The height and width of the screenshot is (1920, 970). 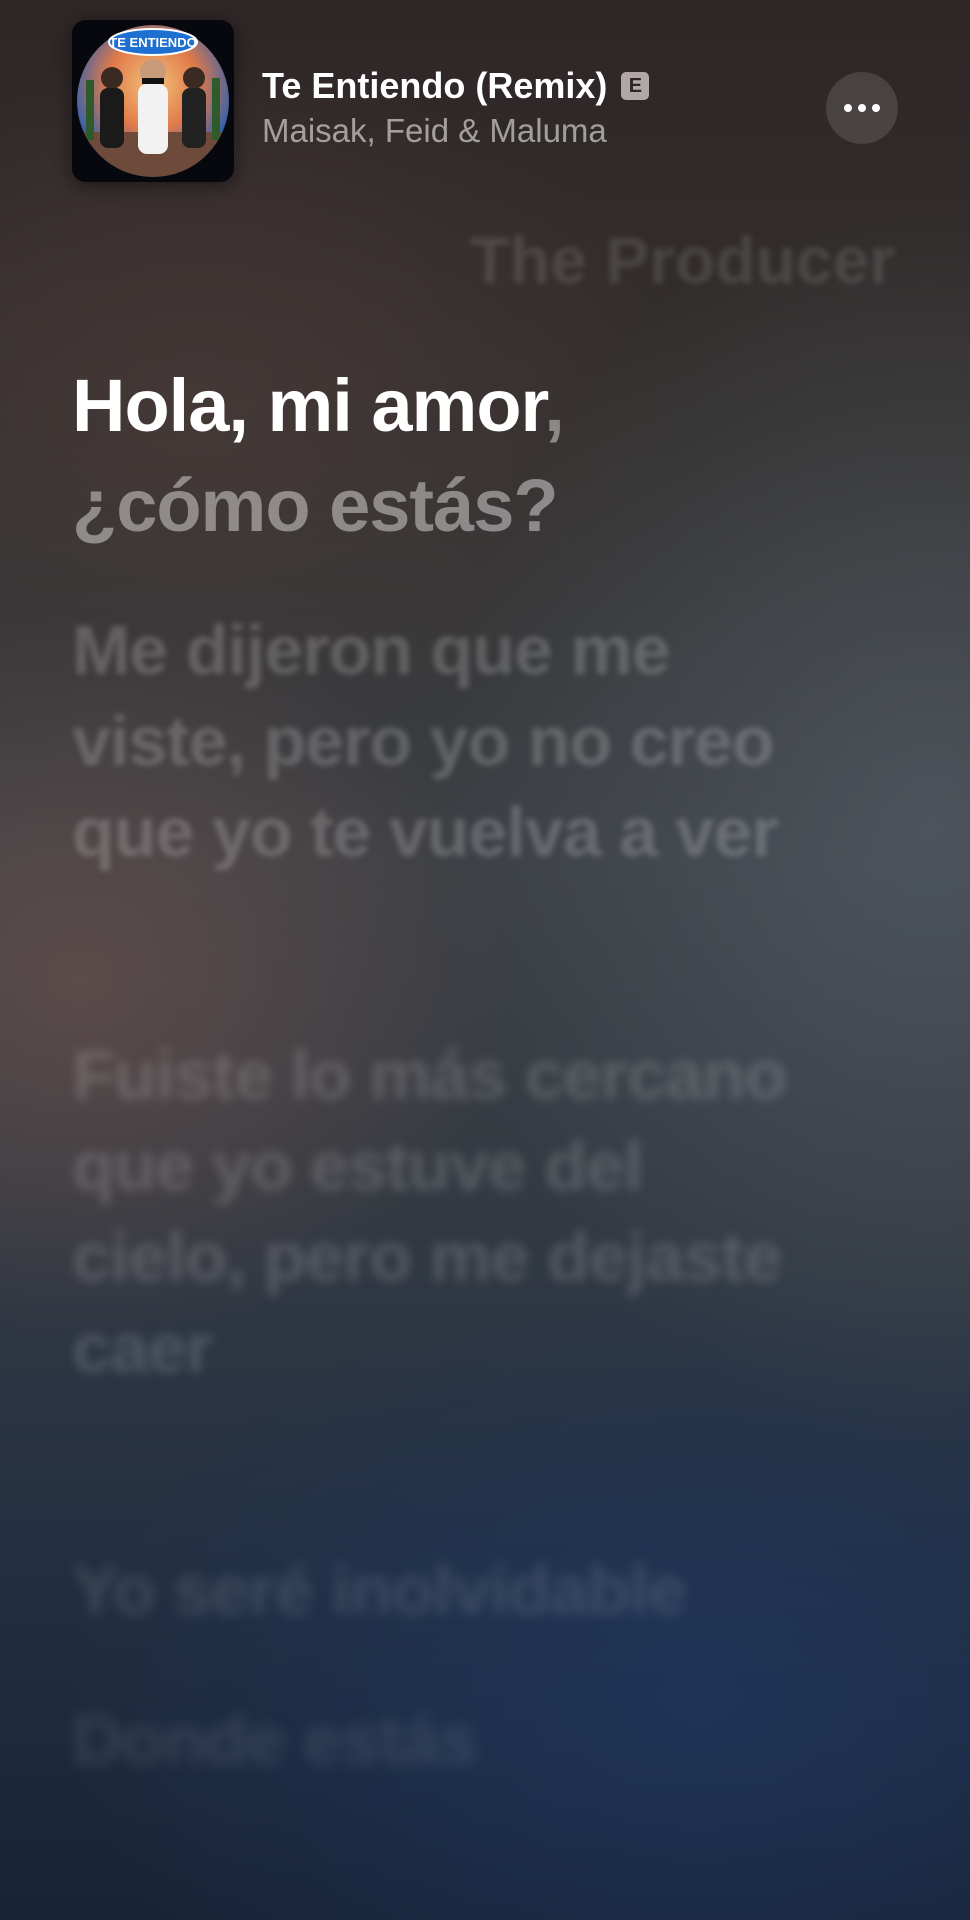 What do you see at coordinates (432, 1590) in the screenshot?
I see `lyric-line-upcoming: Yo seré inolvidable` at bounding box center [432, 1590].